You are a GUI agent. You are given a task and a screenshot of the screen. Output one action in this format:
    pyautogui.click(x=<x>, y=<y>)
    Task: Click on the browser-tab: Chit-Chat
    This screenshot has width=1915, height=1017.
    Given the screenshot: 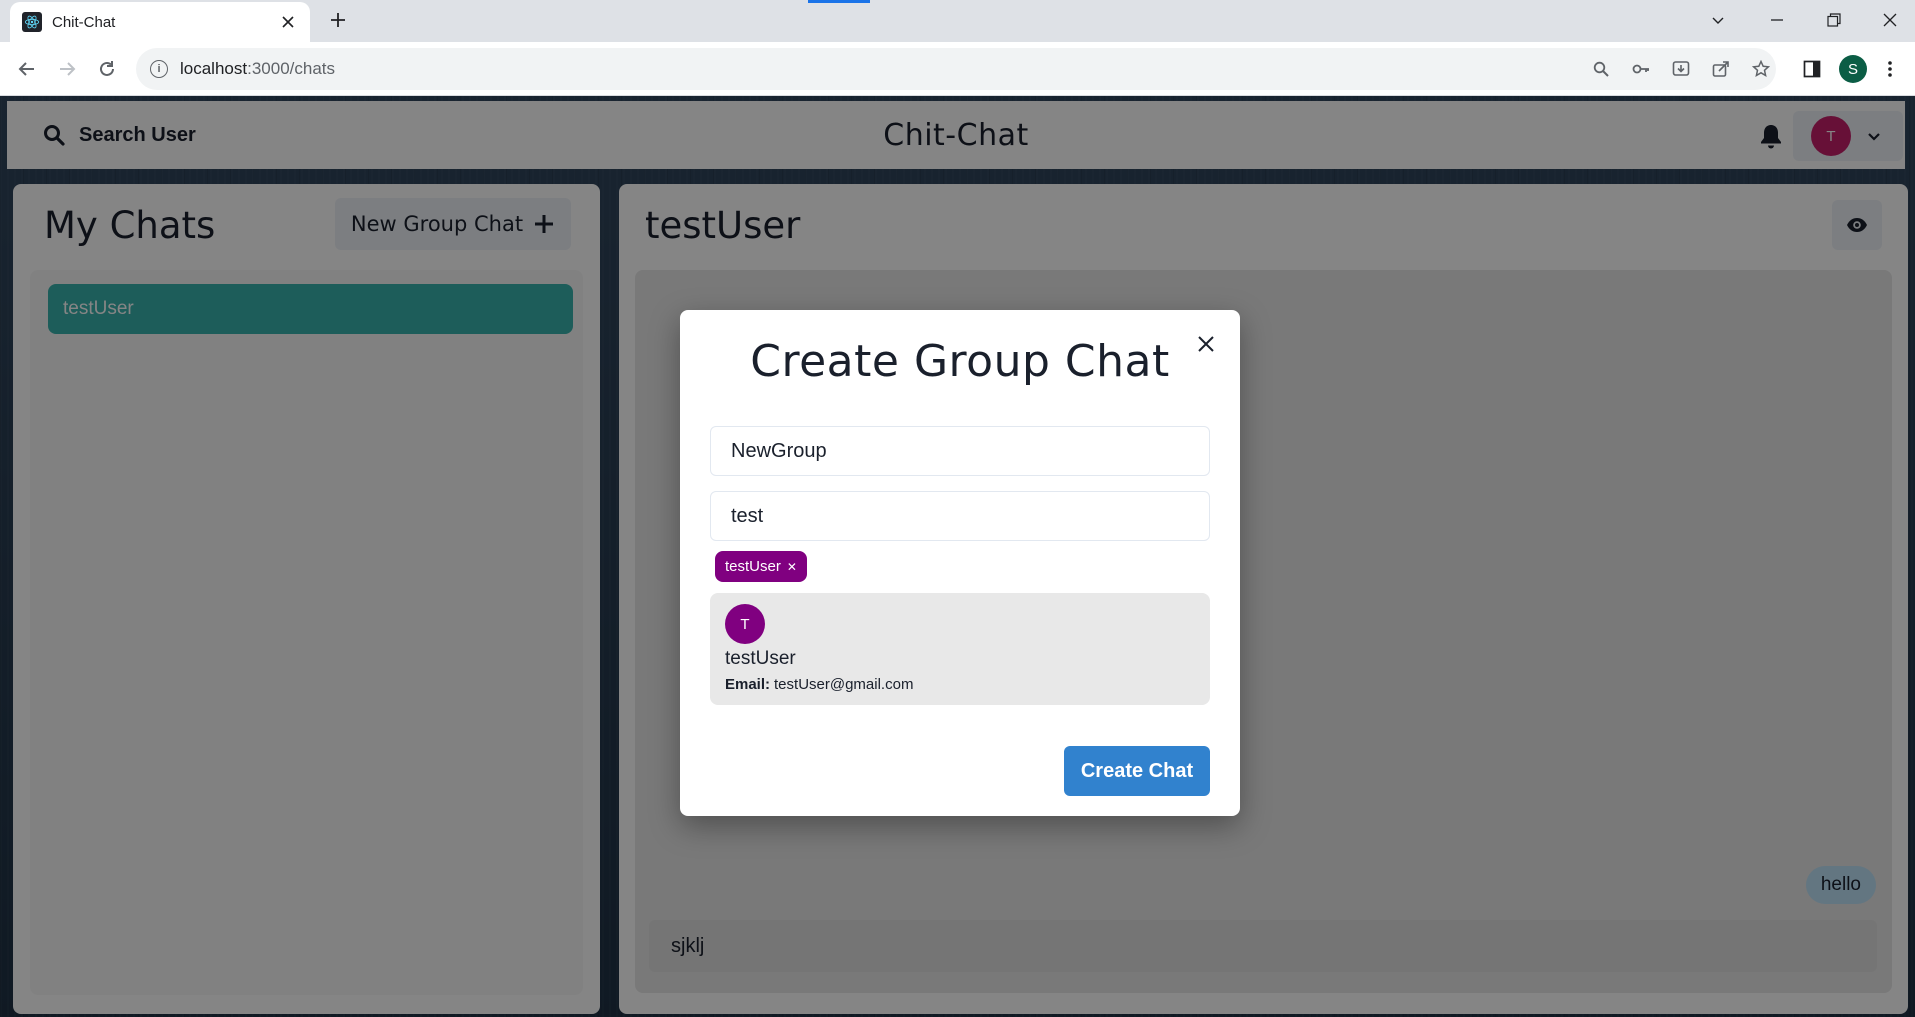 What is the action you would take?
    pyautogui.click(x=160, y=22)
    